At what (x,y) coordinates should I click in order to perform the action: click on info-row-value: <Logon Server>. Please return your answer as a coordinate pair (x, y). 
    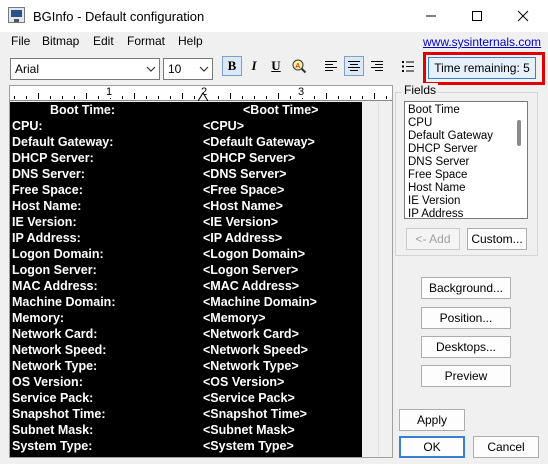
    Looking at the image, I should click on (251, 270).